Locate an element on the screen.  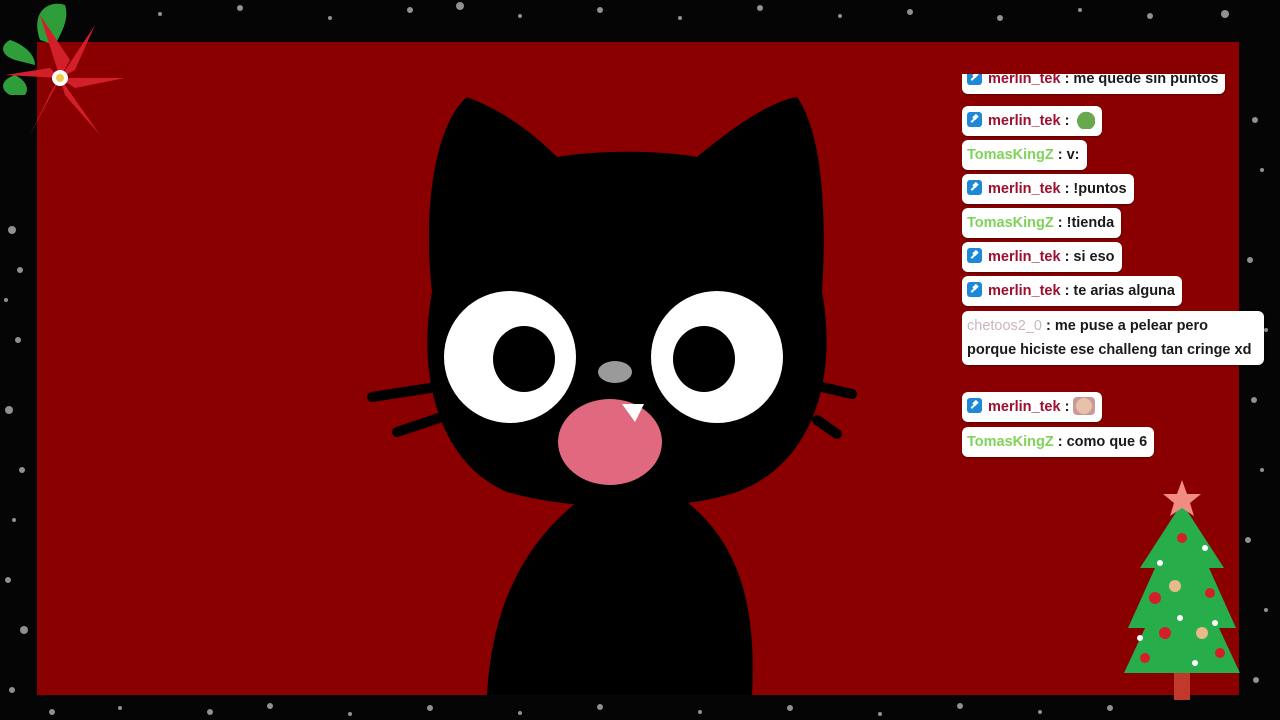
chat-message: merlin_tek : me quede sin puntos is located at coordinates (1094, 84).